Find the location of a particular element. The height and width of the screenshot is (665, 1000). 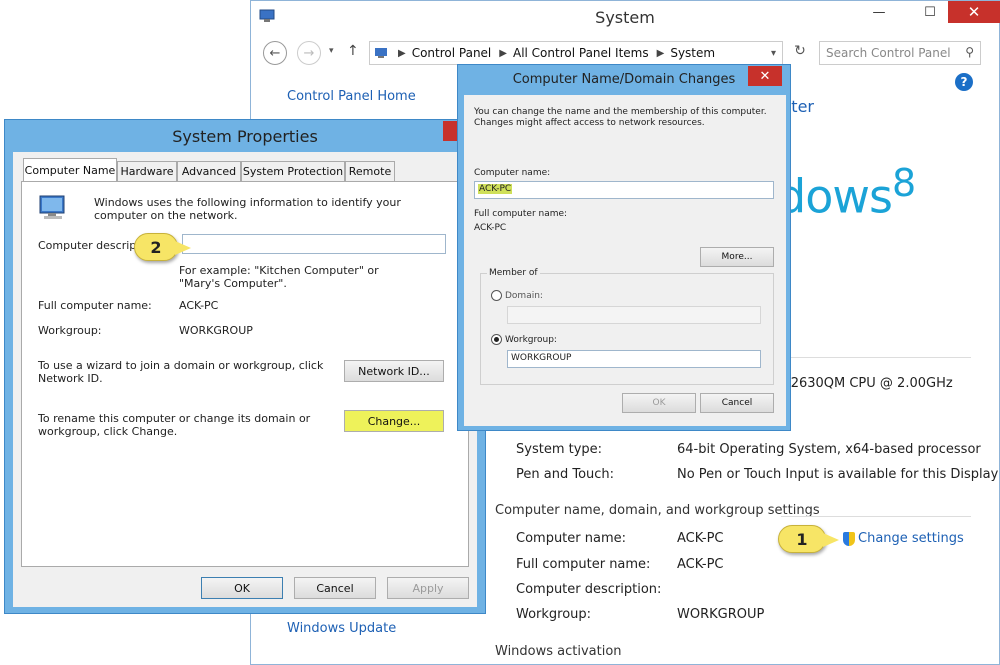

tab-computer-name: Computer Name is located at coordinates (70, 170).